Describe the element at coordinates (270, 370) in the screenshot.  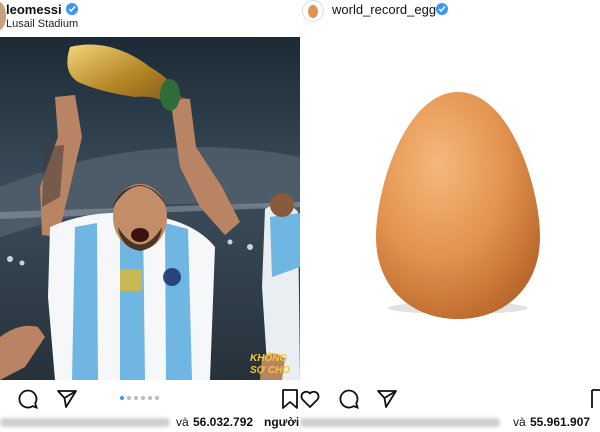
I see `overlay-text-bottom: SỢ CHO` at that location.